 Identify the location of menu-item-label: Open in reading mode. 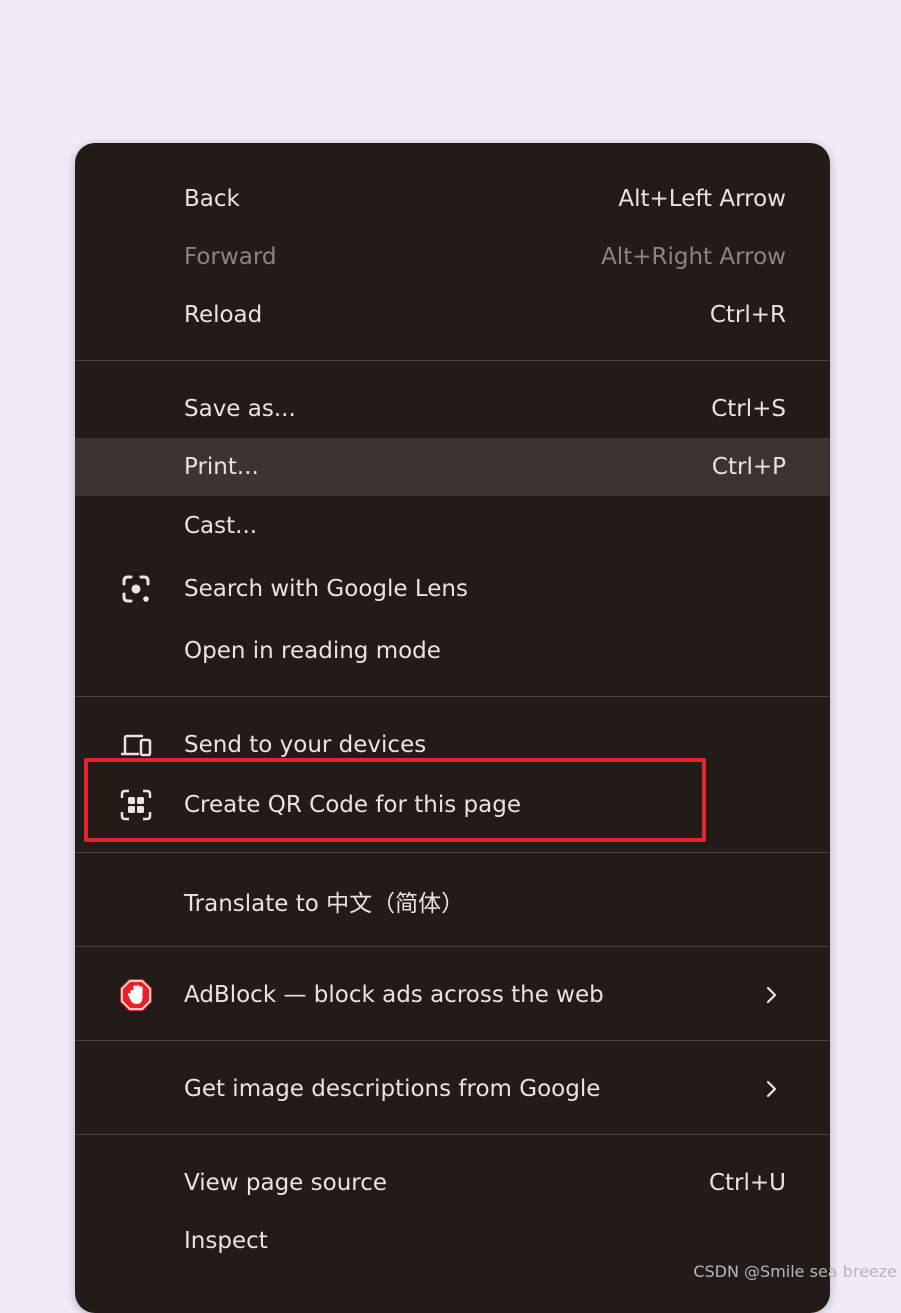
(312, 651).